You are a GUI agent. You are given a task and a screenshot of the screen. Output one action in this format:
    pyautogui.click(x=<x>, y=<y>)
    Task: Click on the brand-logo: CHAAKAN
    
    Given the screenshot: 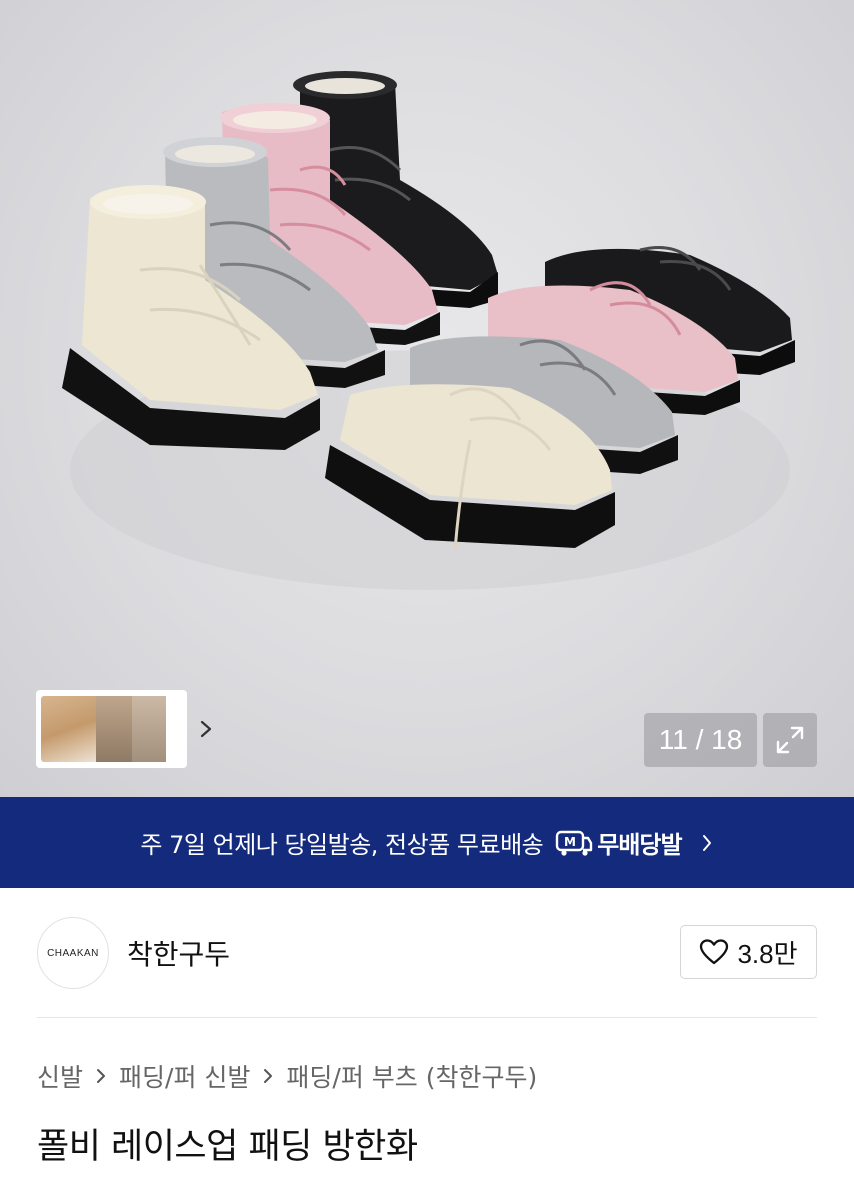 What is the action you would take?
    pyautogui.click(x=73, y=953)
    